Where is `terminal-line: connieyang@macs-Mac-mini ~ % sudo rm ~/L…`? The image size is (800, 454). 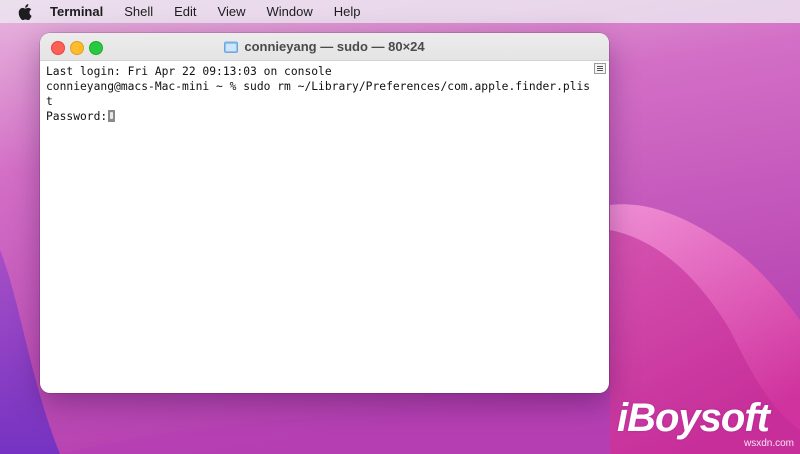 terminal-line: connieyang@macs-Mac-mini ~ % sudo rm ~/L… is located at coordinates (318, 86).